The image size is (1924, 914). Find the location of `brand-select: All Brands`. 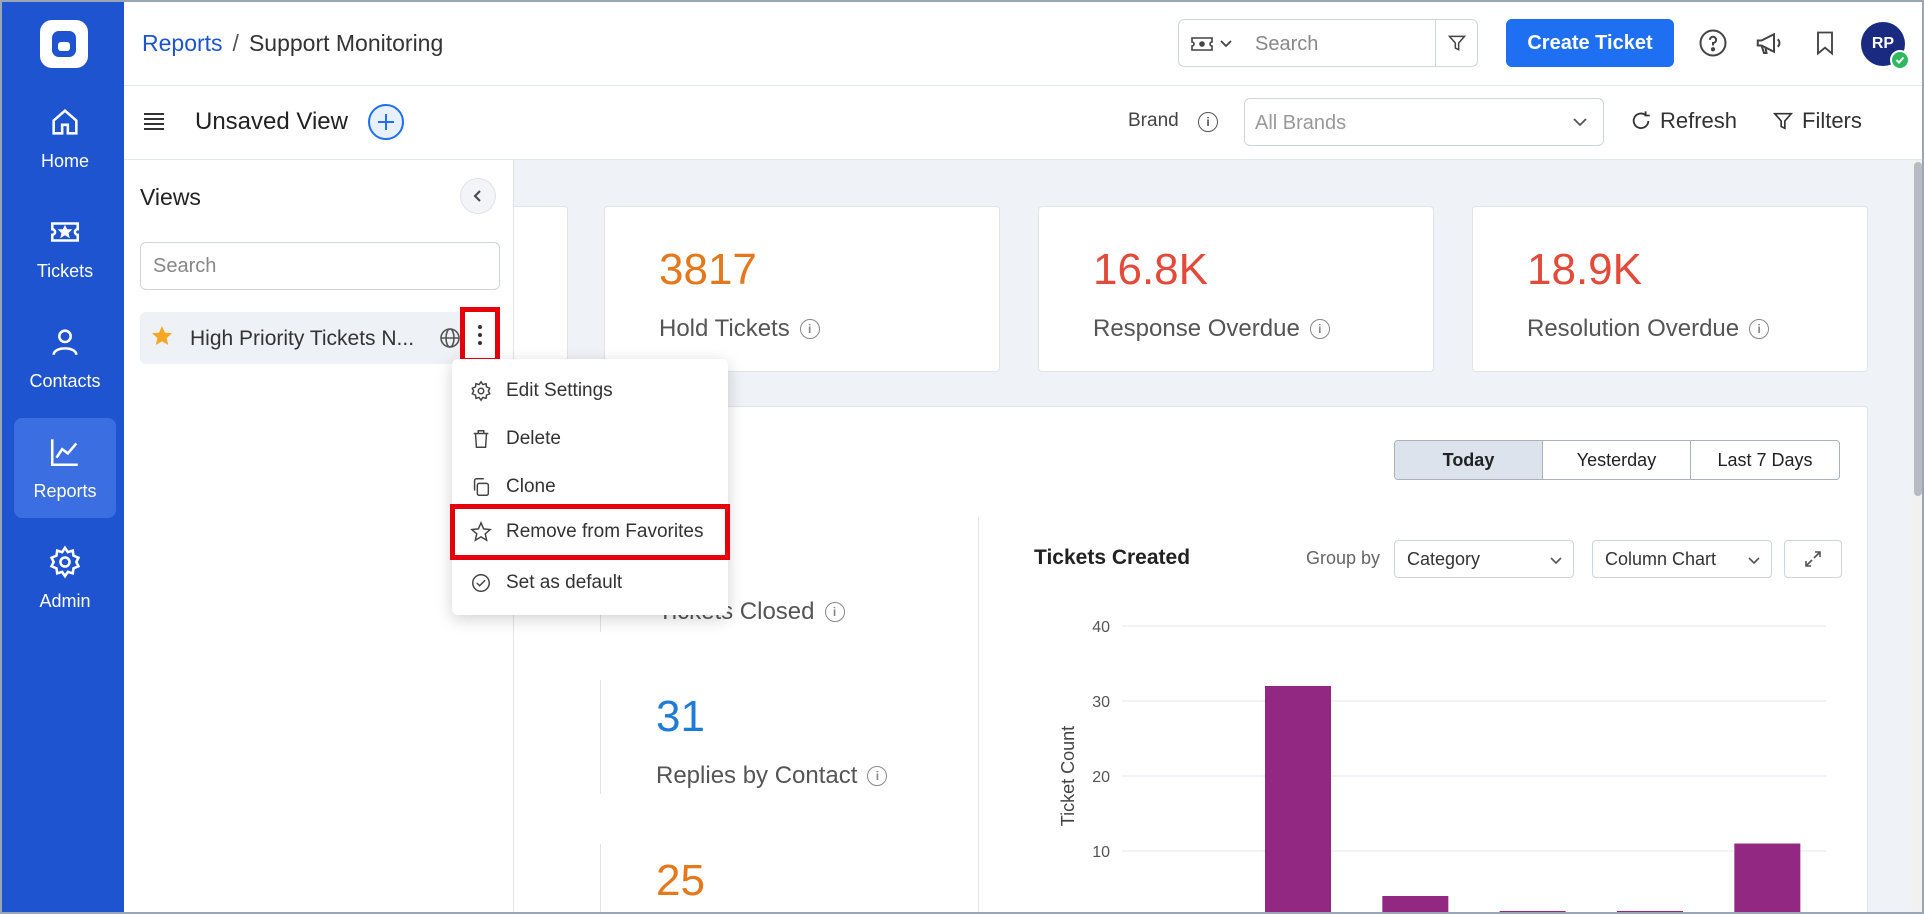

brand-select: All Brands is located at coordinates (1424, 122).